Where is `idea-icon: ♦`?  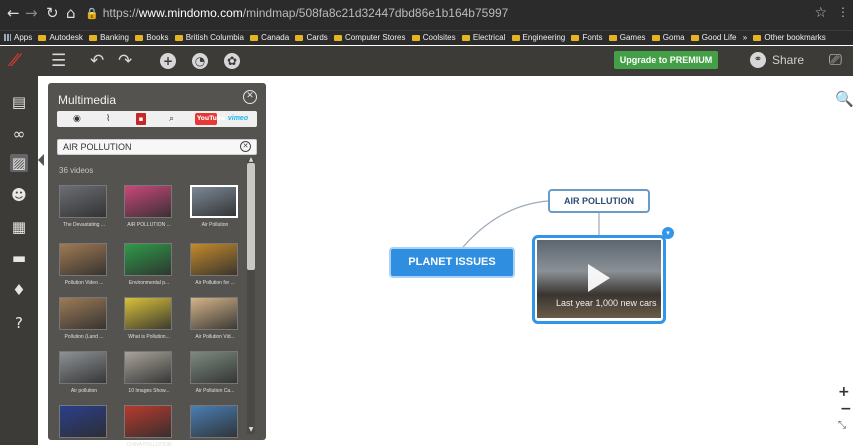
idea-icon: ♦ is located at coordinates (19, 290).